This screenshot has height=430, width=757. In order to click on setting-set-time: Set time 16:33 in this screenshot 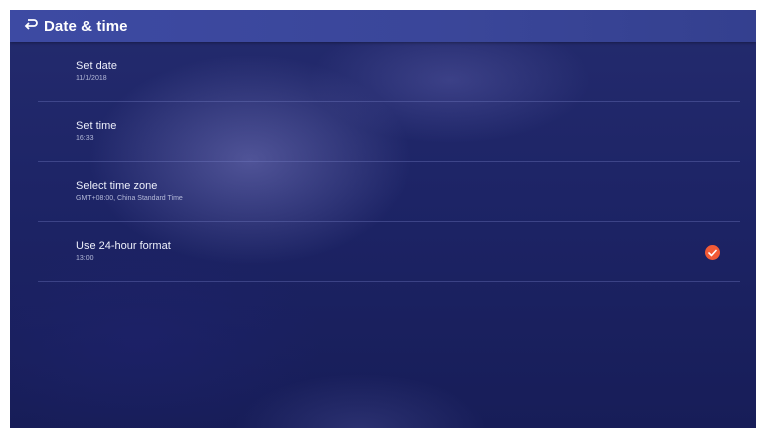, I will do `click(389, 132)`.